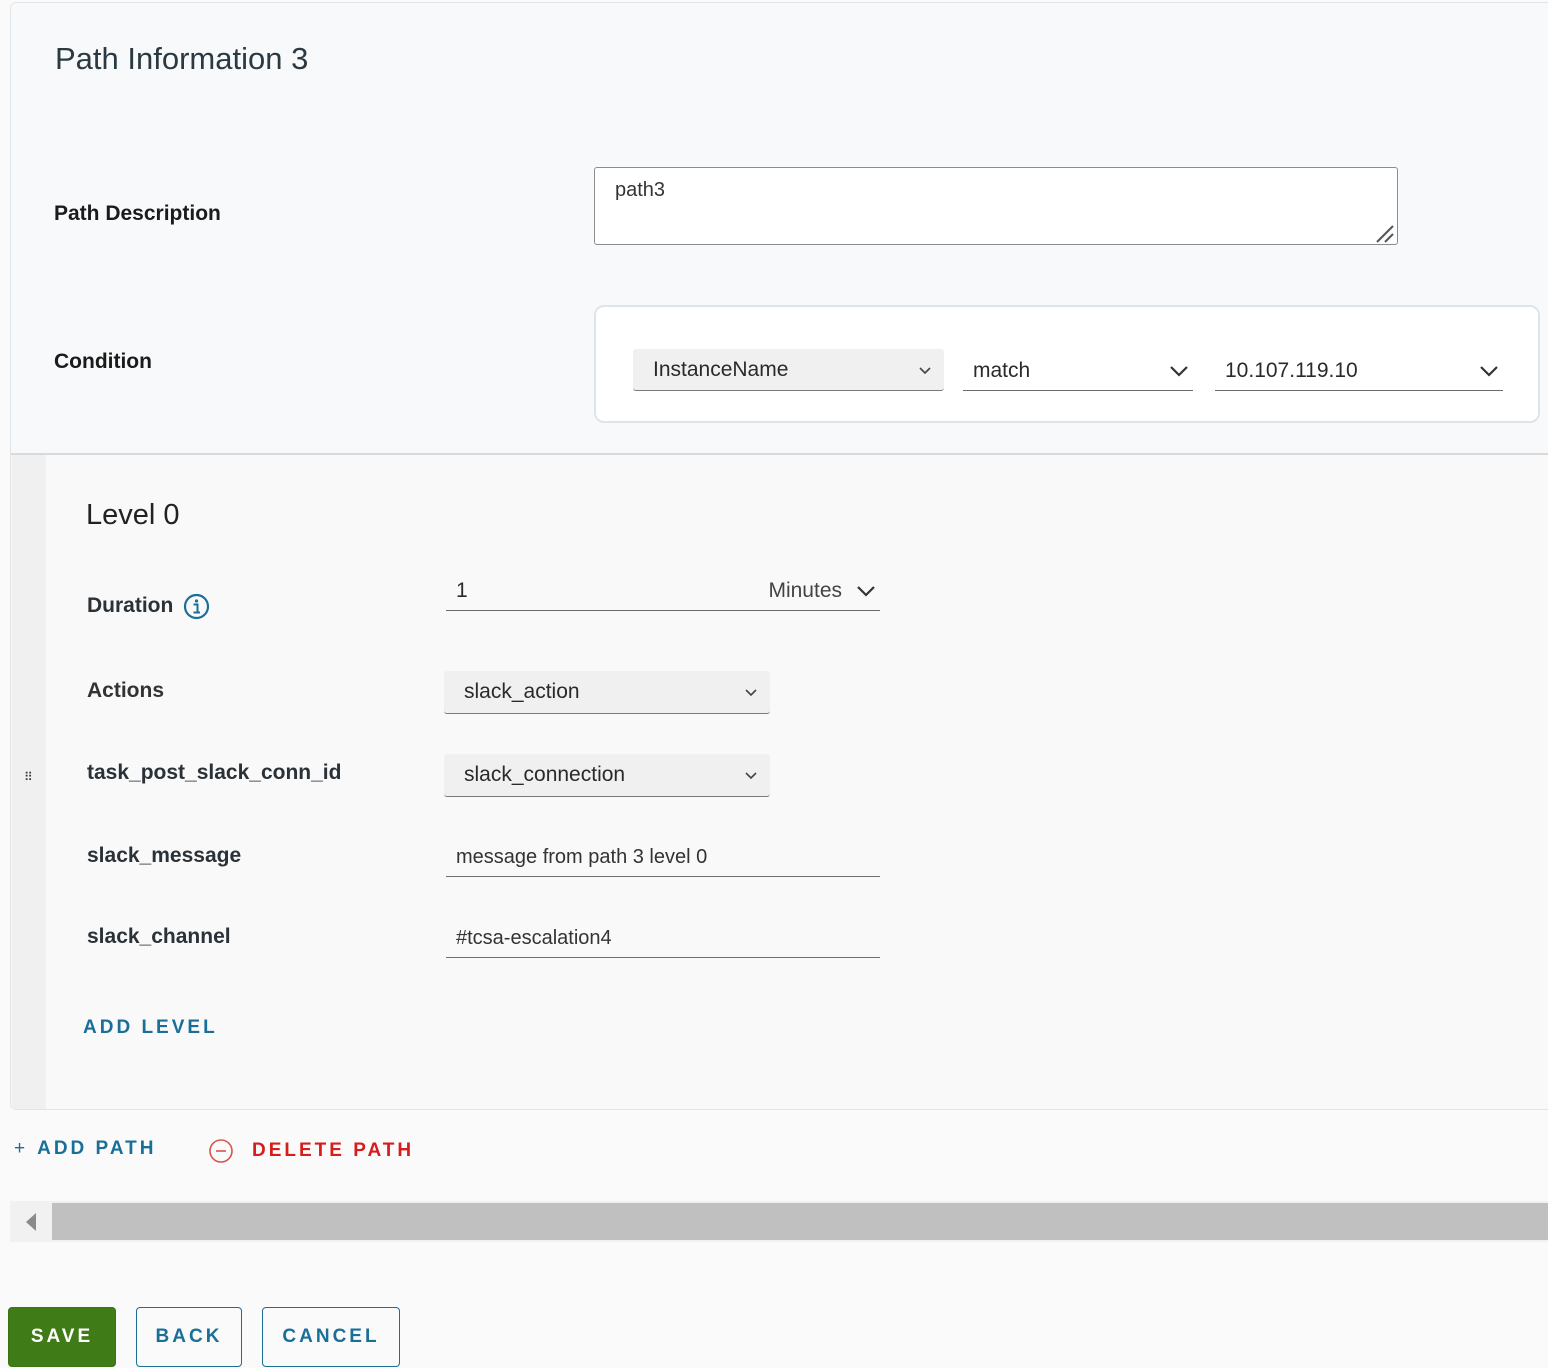 The width and height of the screenshot is (1548, 1368). What do you see at coordinates (1002, 370) in the screenshot?
I see `condition-operator-value: match` at bounding box center [1002, 370].